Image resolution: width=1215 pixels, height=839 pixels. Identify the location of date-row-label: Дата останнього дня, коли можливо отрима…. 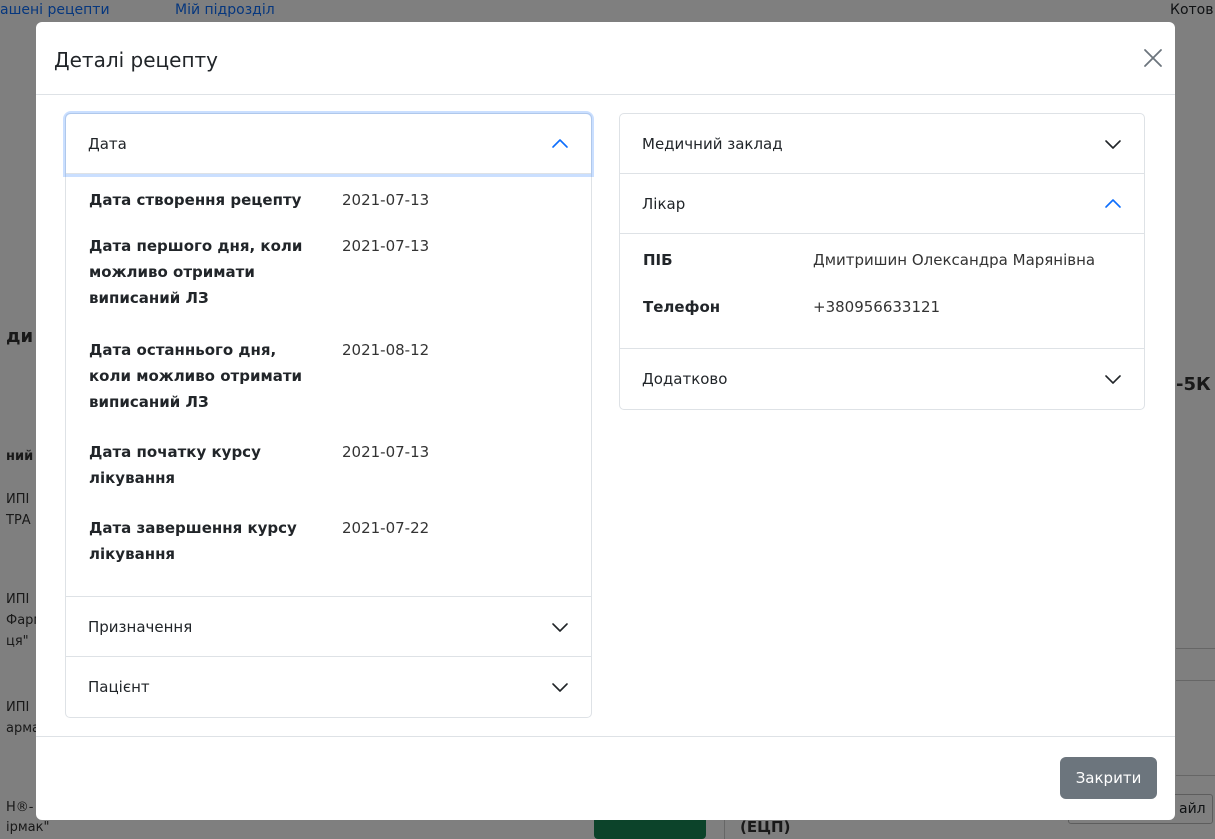
(196, 376).